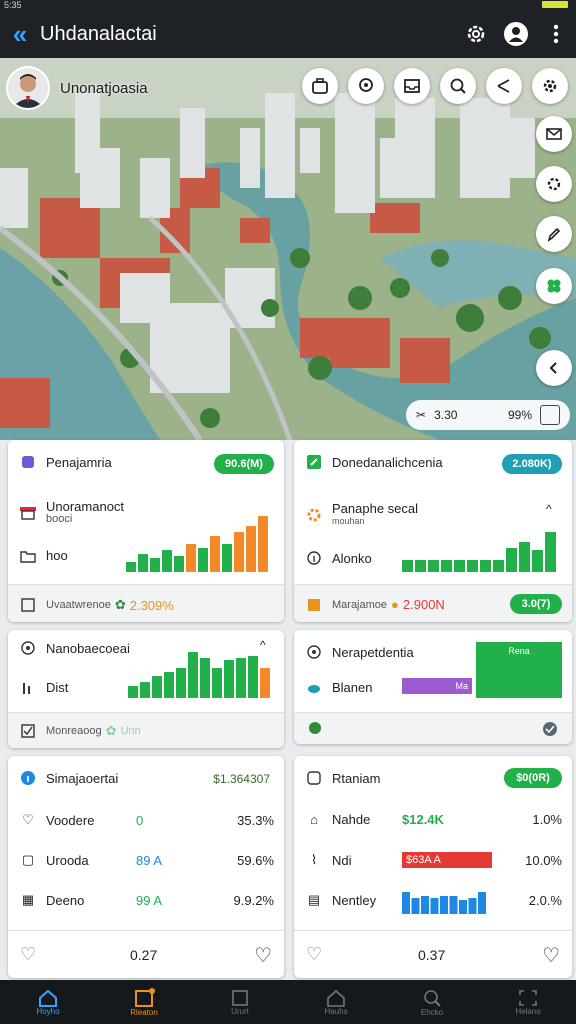  I want to click on status-badge: $0(0R), so click(533, 778).